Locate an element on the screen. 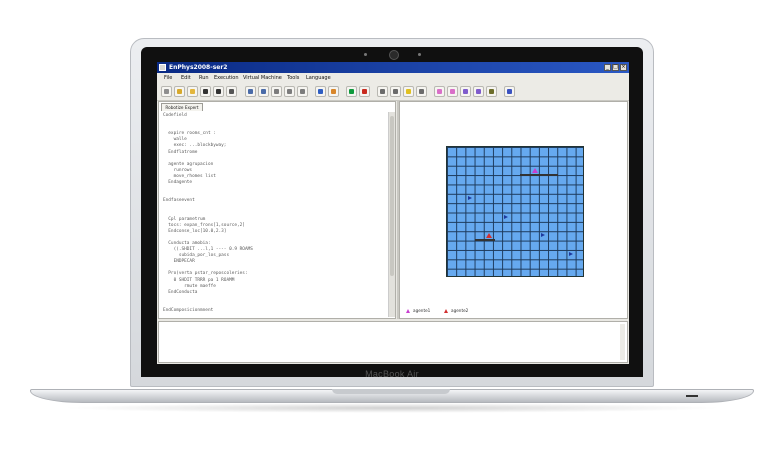  print-button is located at coordinates (231, 91).